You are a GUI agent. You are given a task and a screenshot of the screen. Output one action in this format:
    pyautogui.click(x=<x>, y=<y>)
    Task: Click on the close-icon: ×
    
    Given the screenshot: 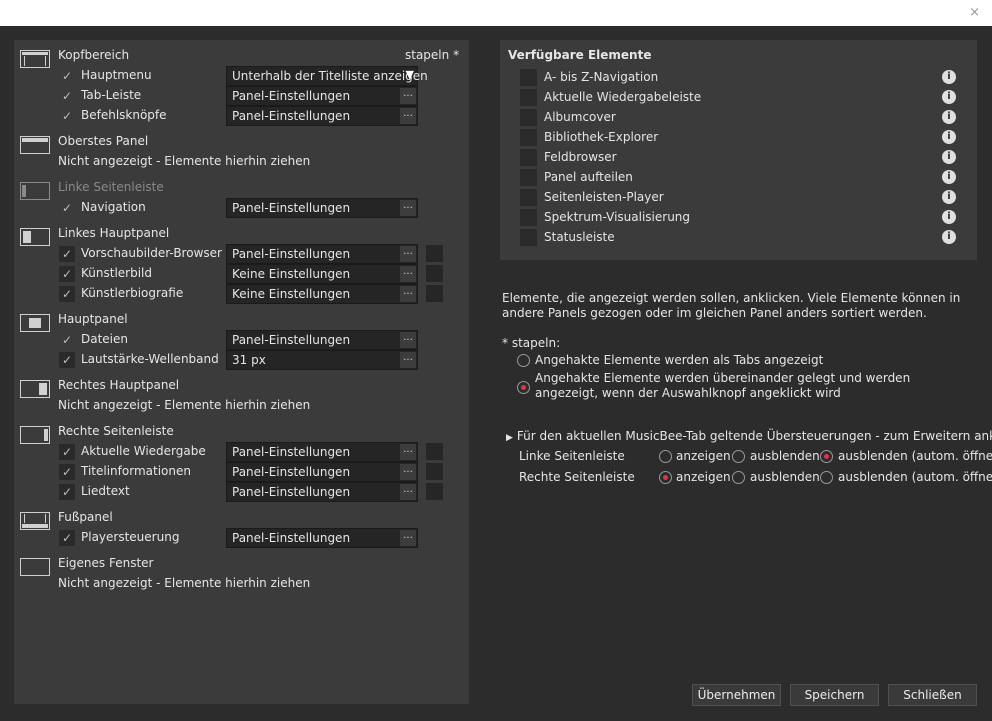 What is the action you would take?
    pyautogui.click(x=974, y=12)
    